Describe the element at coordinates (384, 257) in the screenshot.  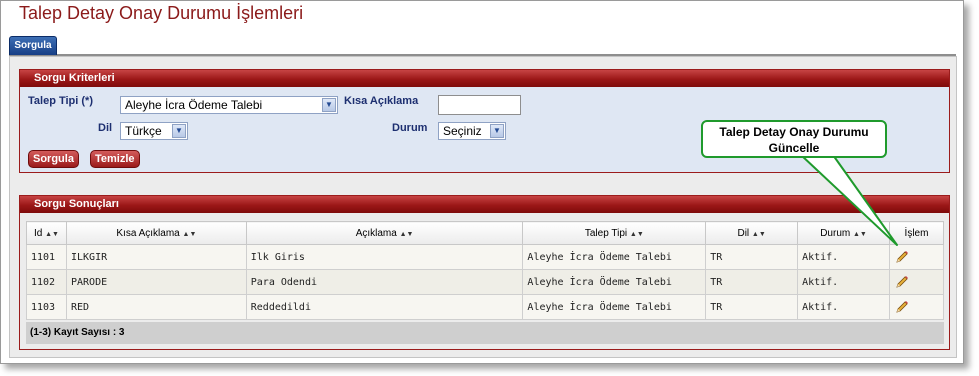
I see `cell-desc: Ilk Giris` at that location.